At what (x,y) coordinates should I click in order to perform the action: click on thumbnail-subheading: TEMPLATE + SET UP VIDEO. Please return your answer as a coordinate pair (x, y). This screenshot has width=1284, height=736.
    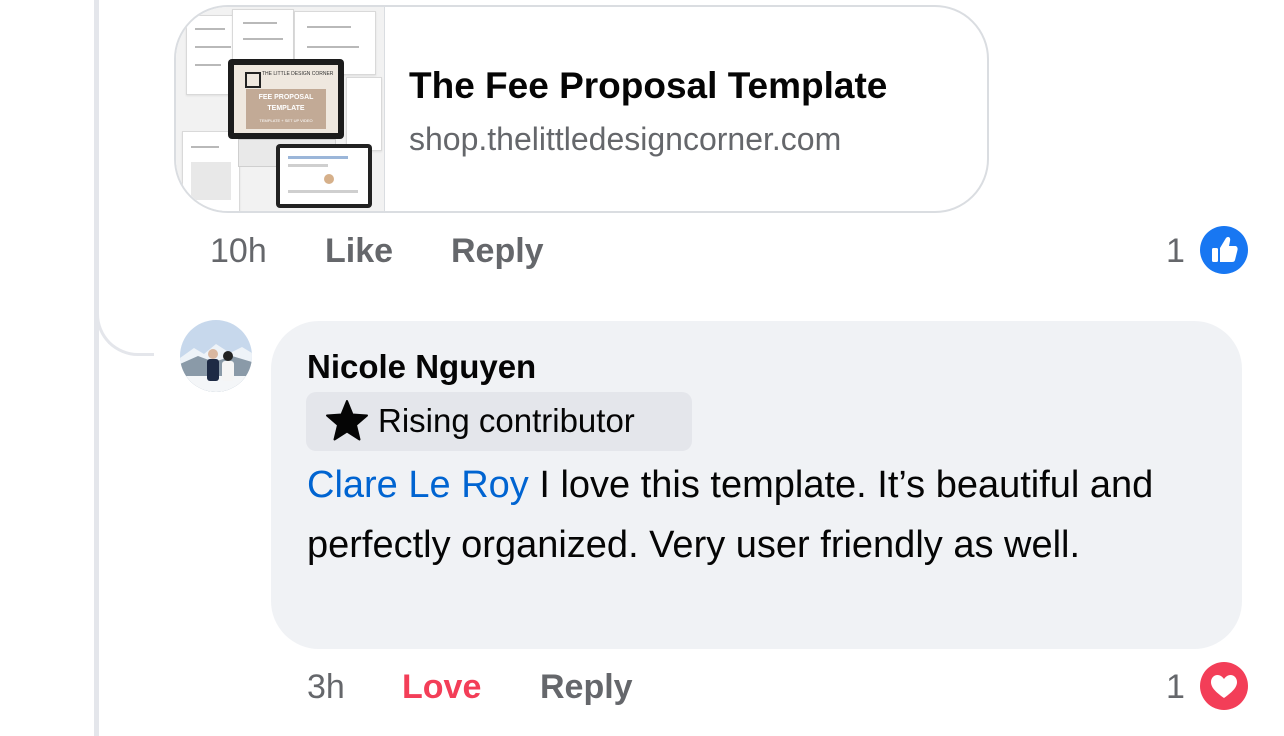
    Looking at the image, I should click on (286, 120).